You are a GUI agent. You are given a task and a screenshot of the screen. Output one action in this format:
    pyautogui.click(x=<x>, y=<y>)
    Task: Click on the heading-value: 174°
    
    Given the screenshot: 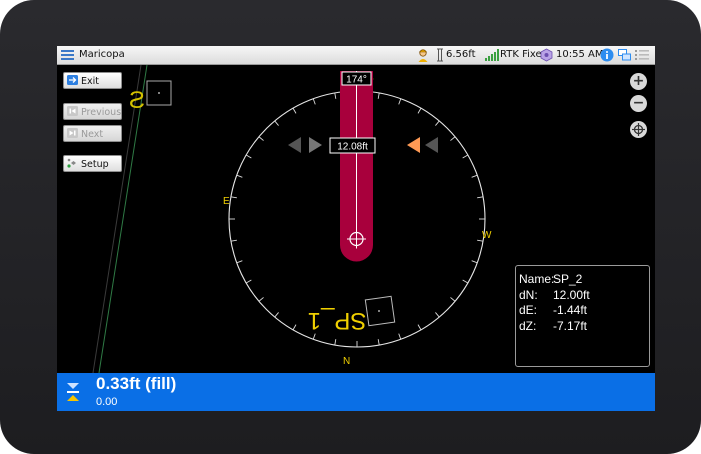 What is the action you would take?
    pyautogui.click(x=356, y=80)
    